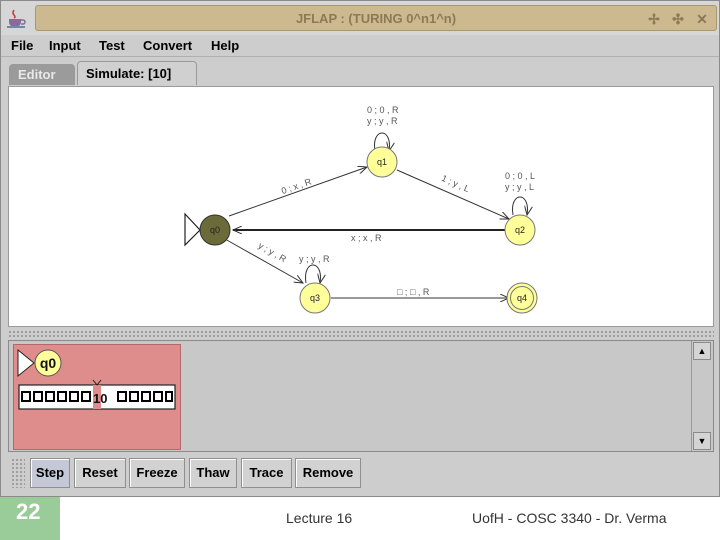 The height and width of the screenshot is (540, 720). I want to click on java-cup-icon, so click(16, 18).